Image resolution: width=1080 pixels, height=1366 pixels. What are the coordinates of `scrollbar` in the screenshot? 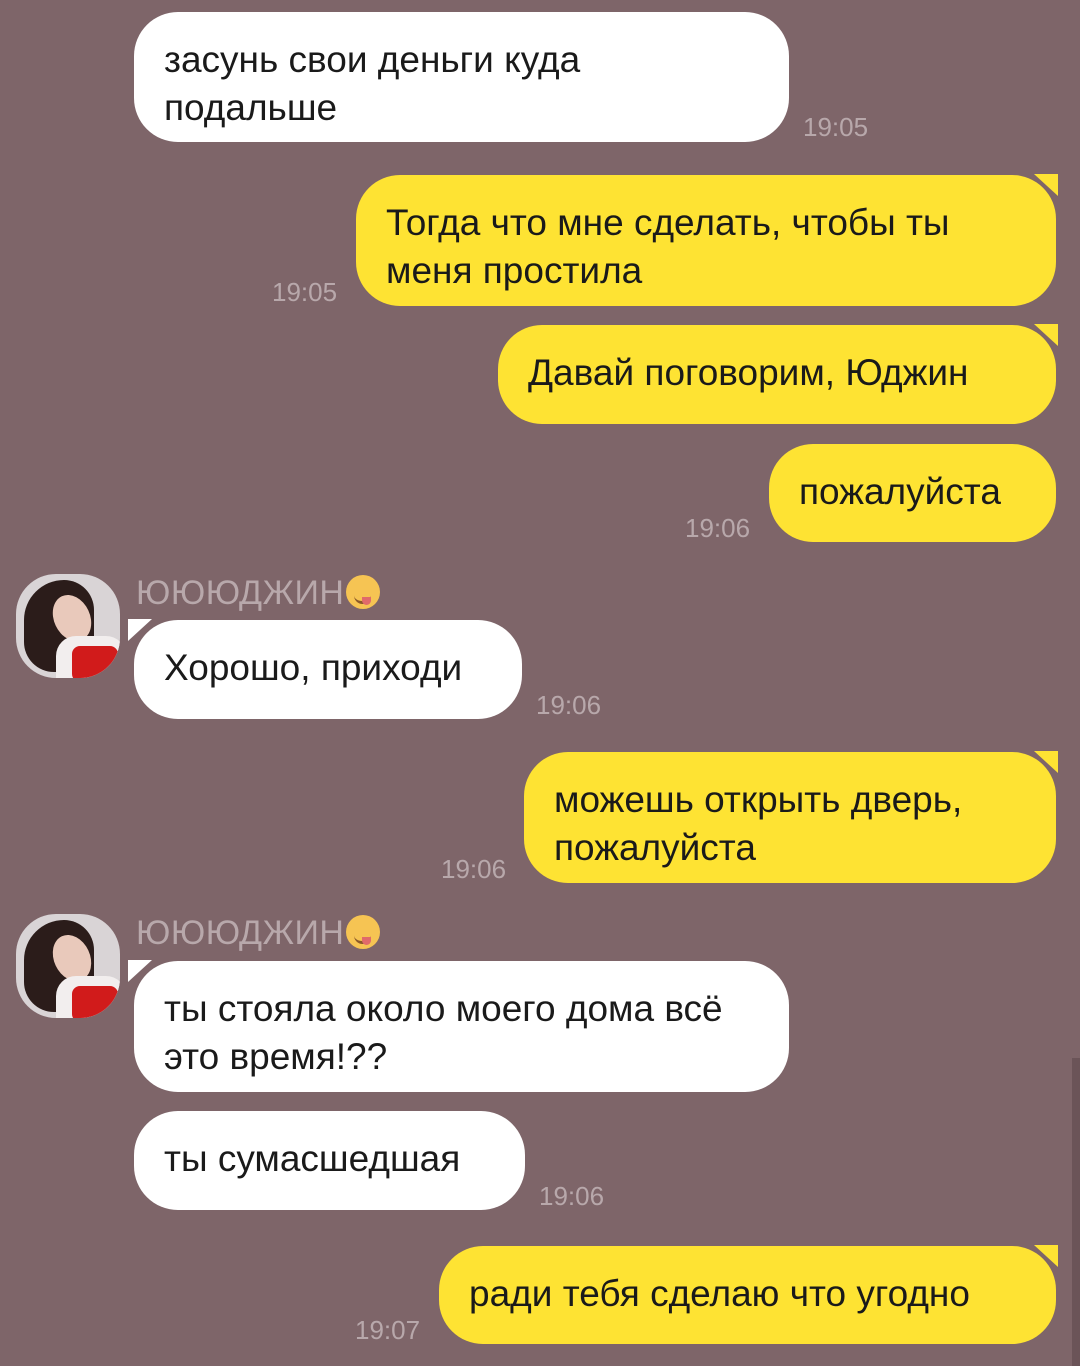 It's located at (1076, 1212).